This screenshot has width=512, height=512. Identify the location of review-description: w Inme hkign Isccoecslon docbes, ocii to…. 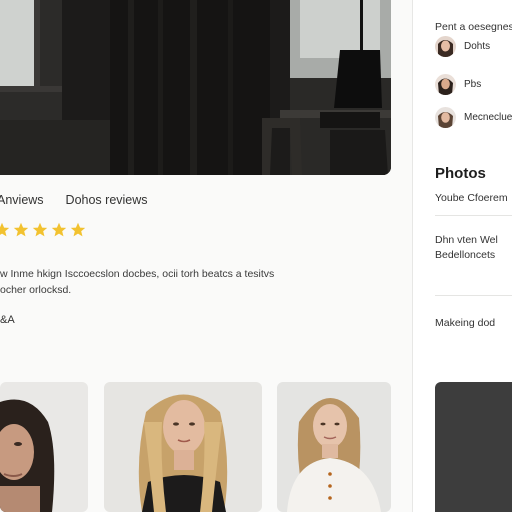
(155, 282).